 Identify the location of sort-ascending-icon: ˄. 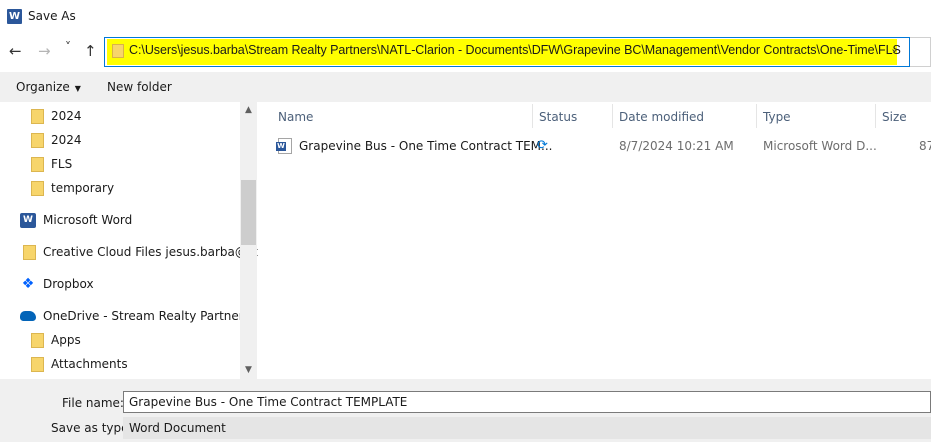
(400, 105).